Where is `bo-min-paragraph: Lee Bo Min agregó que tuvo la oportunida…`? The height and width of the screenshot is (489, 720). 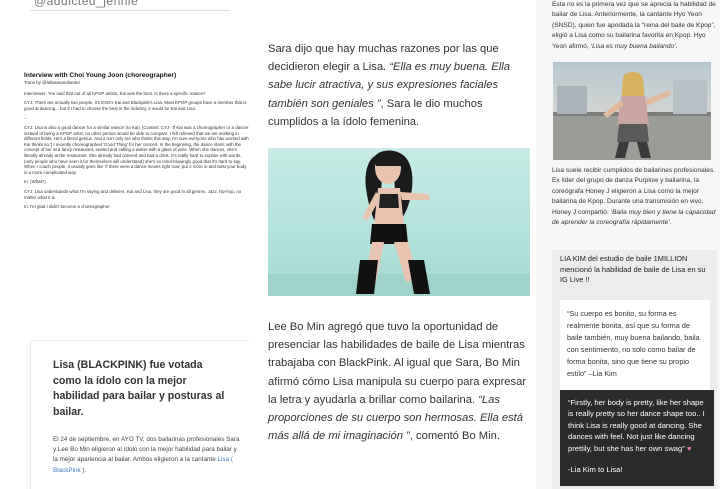 bo-min-paragraph: Lee Bo Min agregó que tuvo la oportunida… is located at coordinates (399, 381).